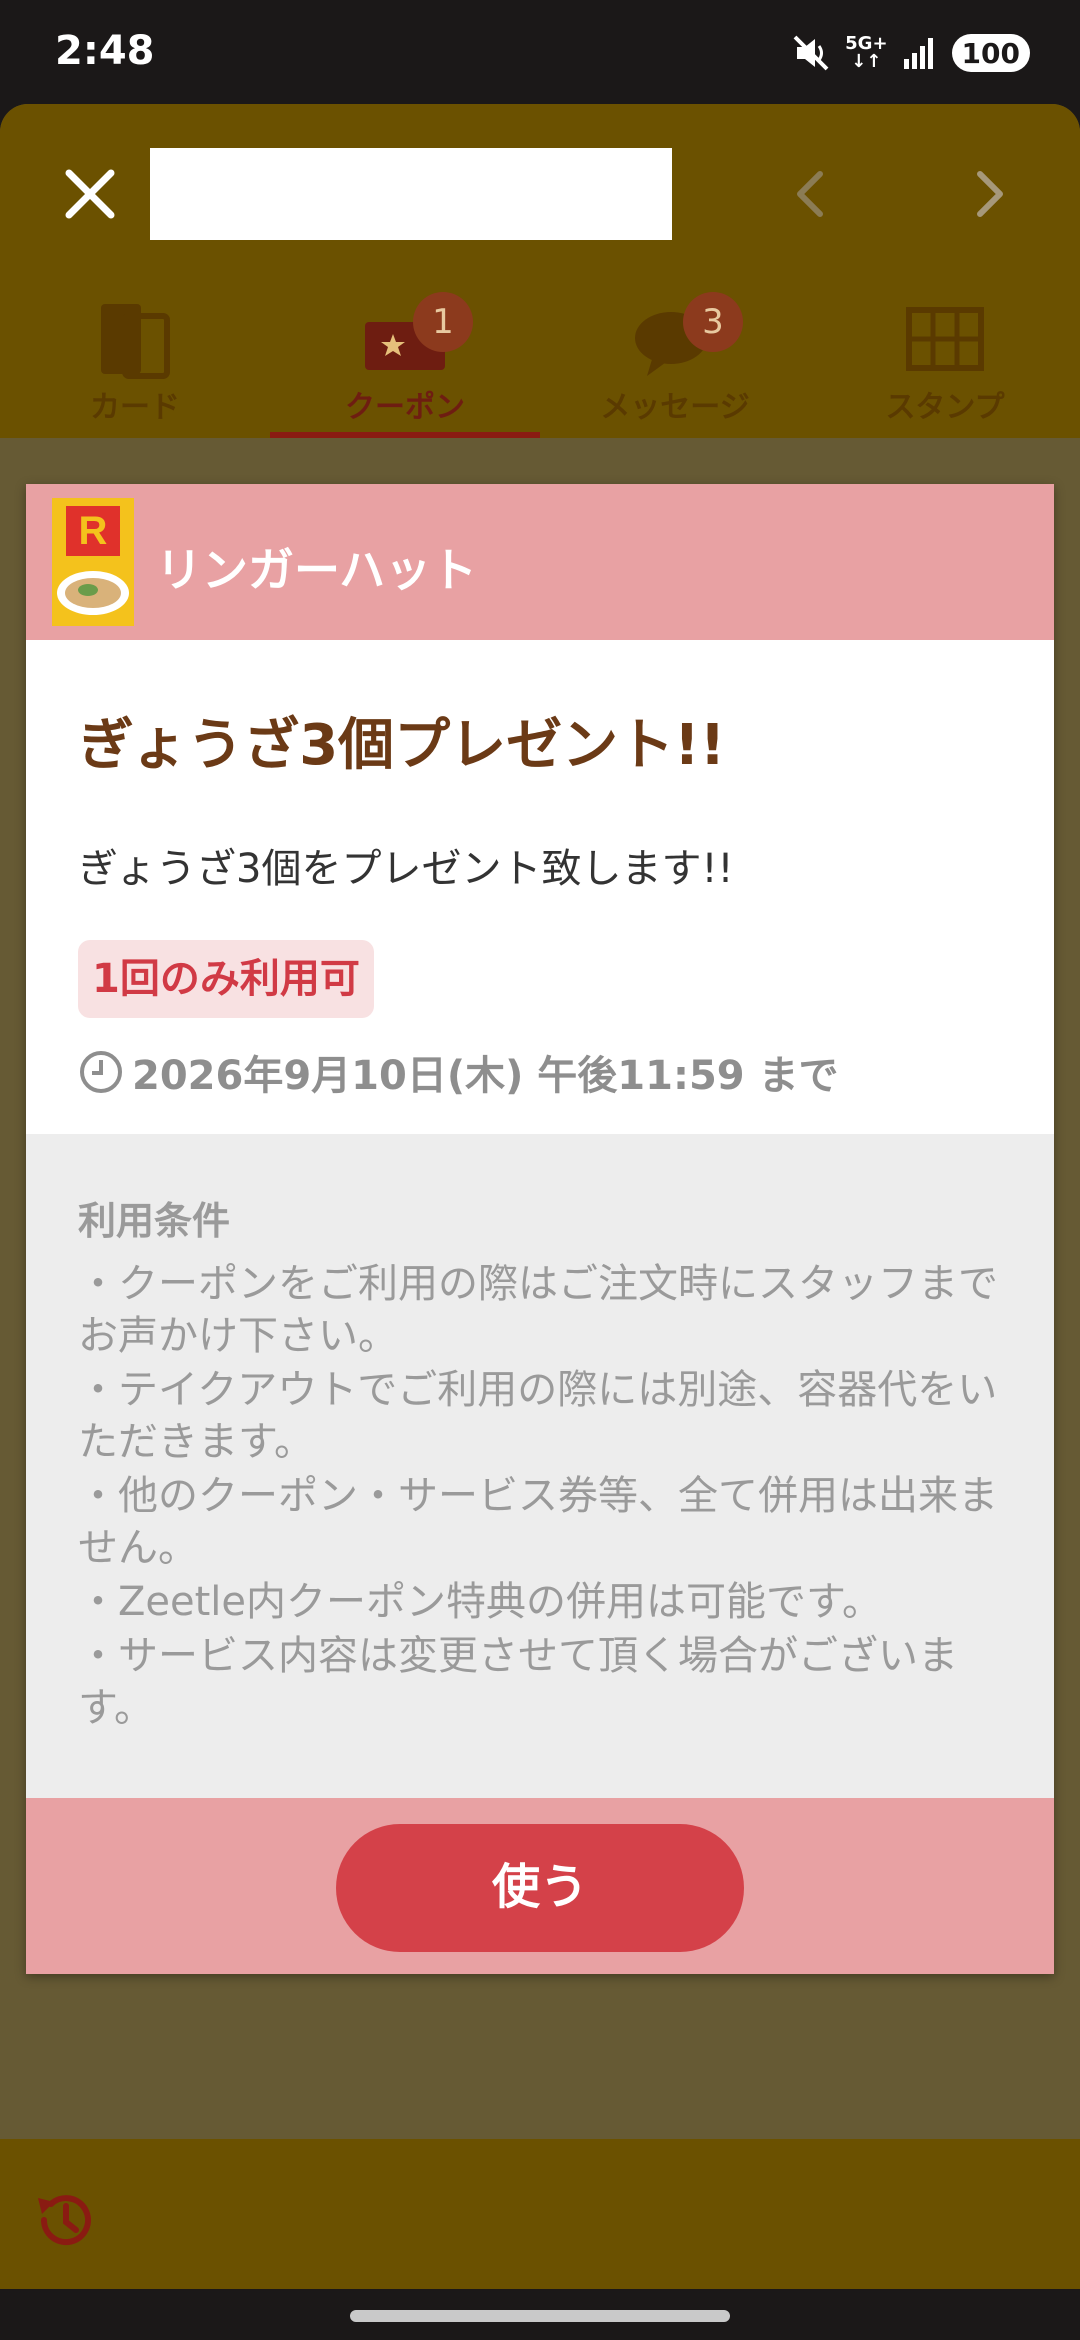  I want to click on message-badge: 3, so click(713, 322).